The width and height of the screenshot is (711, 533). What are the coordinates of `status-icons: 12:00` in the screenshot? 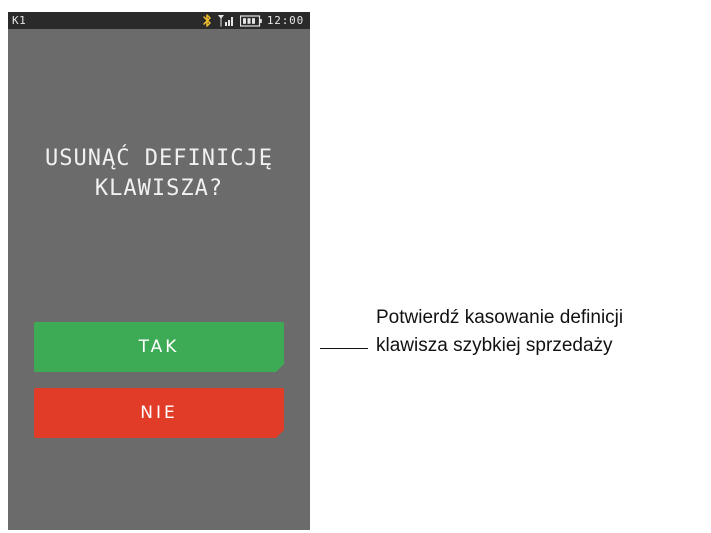 It's located at (253, 20).